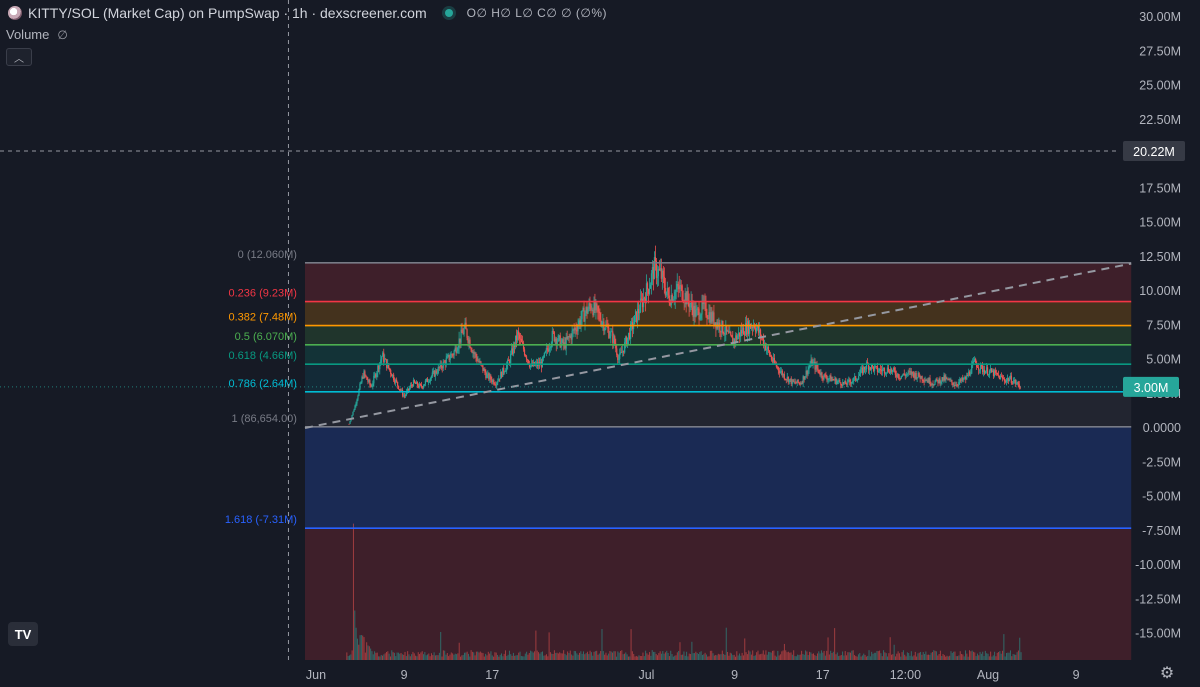 Image resolution: width=1200 pixels, height=687 pixels. Describe the element at coordinates (1167, 673) in the screenshot. I see `gear-icon: ⚙` at that location.